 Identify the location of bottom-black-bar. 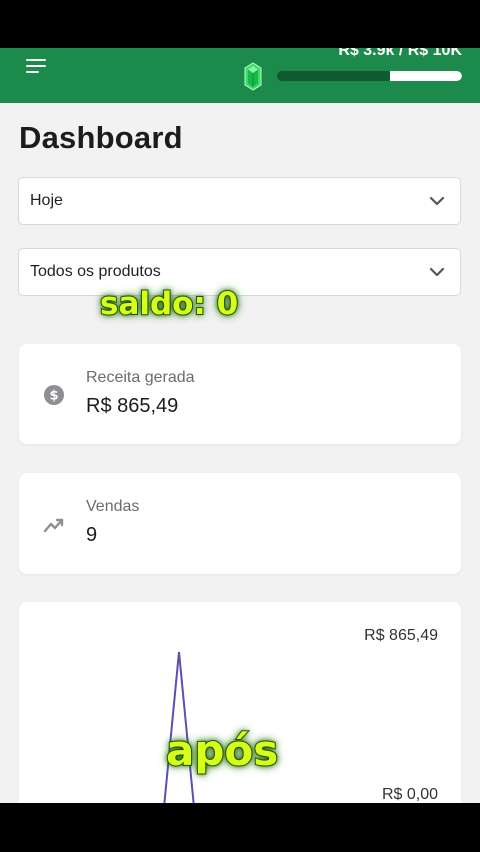
(240, 827).